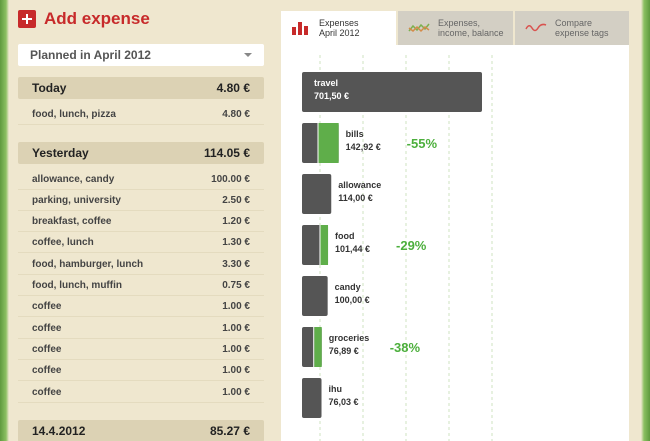 This screenshot has height=441, width=650. What do you see at coordinates (63, 242) in the screenshot?
I see `expense-name: coffee, lunch` at bounding box center [63, 242].